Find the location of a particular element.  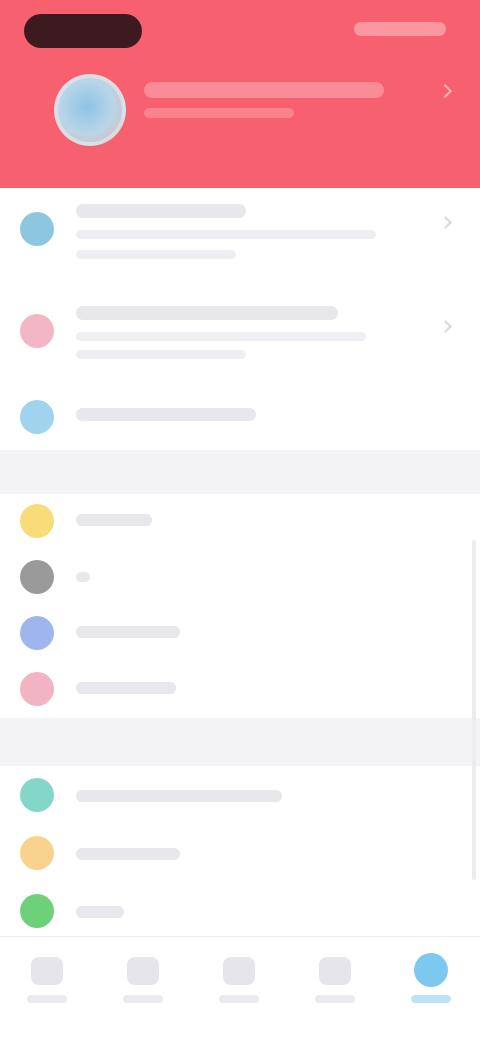

menu-item-favorites is located at coordinates (240, 334).